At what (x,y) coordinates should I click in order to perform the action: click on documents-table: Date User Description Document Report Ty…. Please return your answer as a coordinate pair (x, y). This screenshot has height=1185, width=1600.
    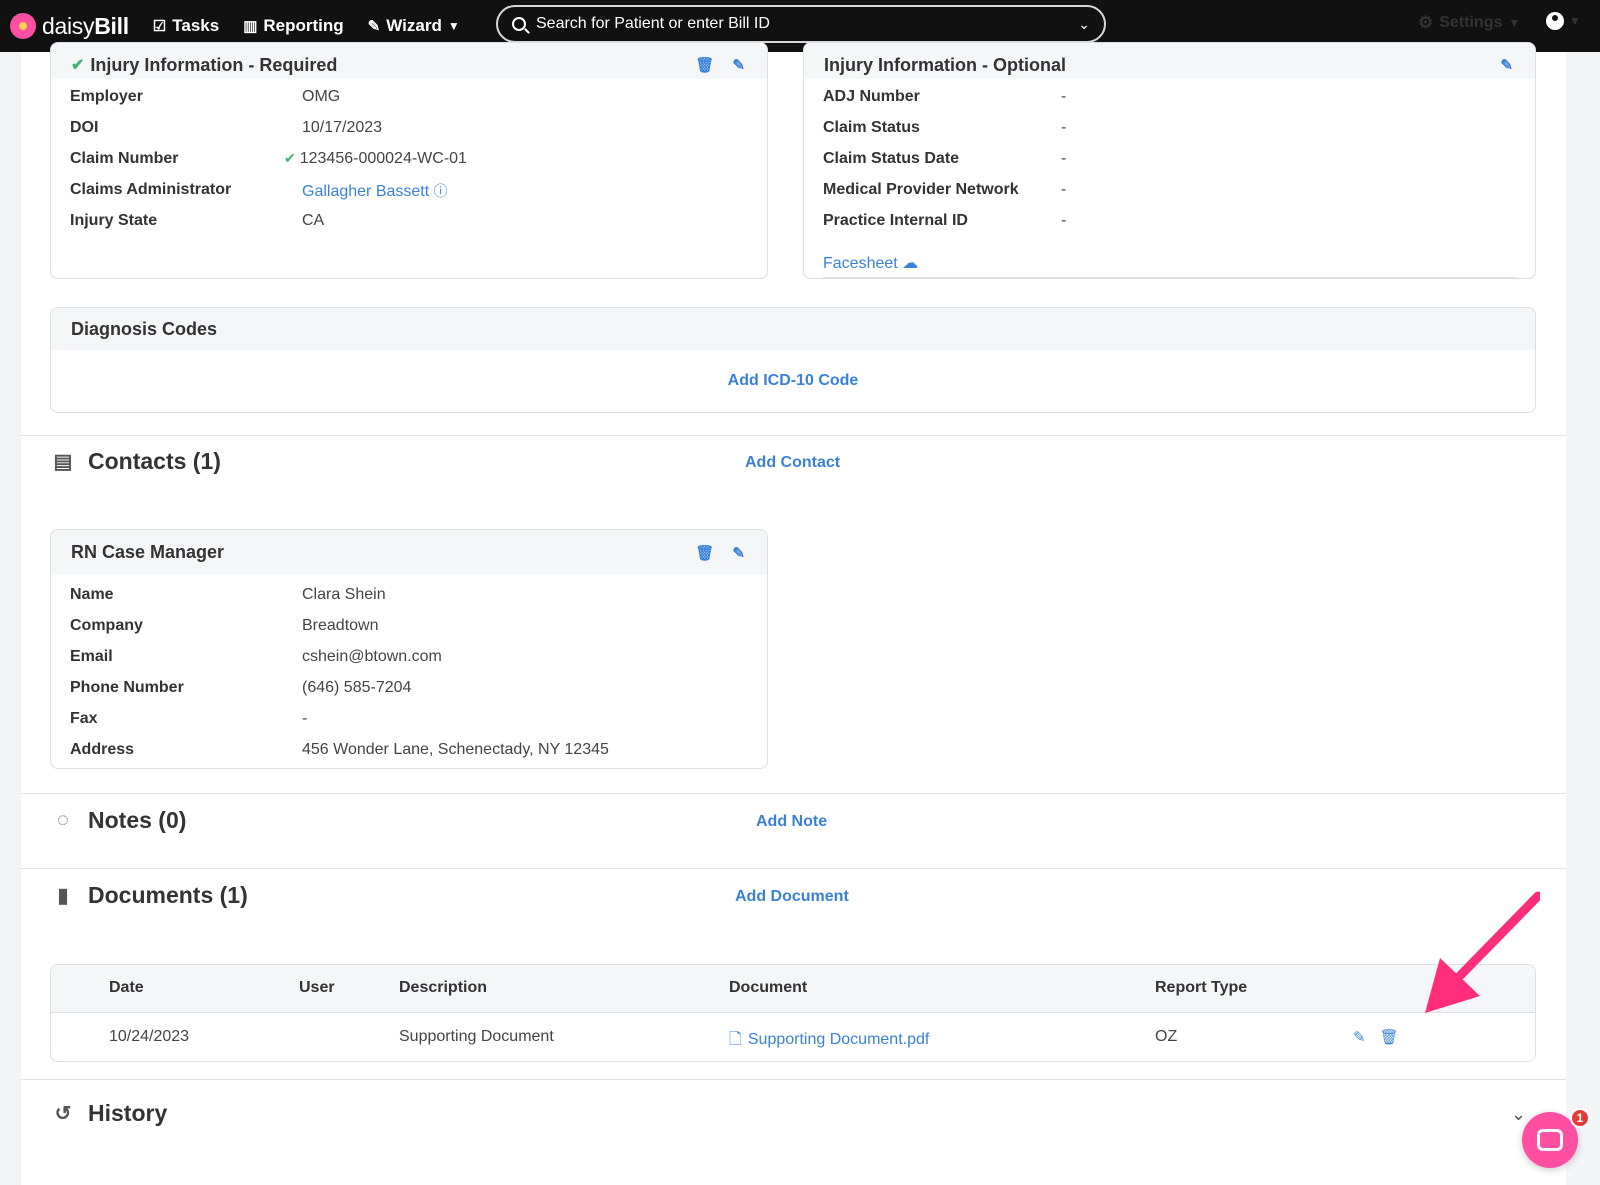
    Looking at the image, I should click on (793, 1013).